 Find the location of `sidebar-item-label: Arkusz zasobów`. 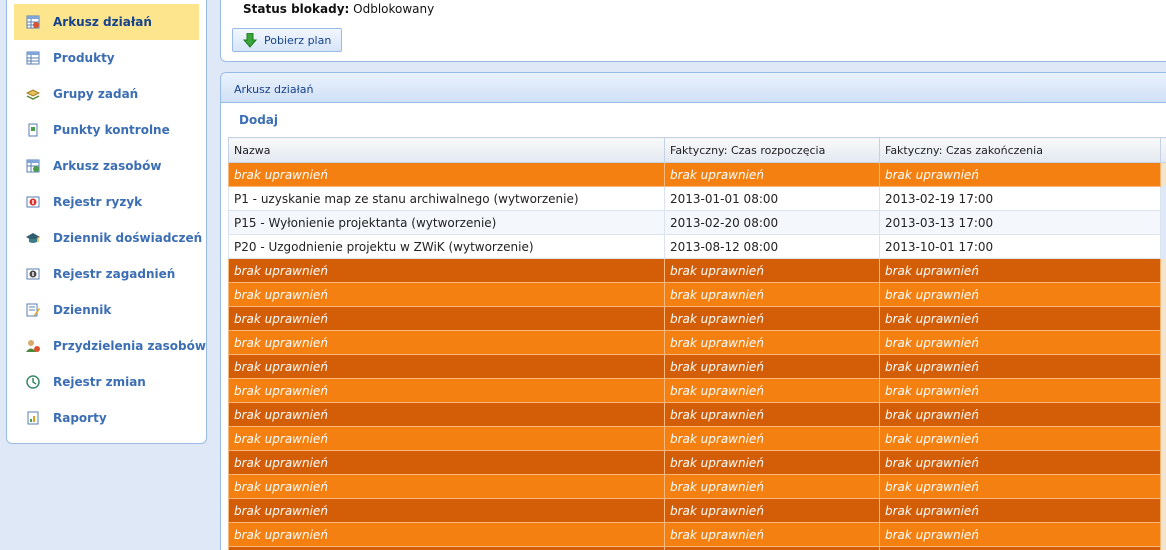

sidebar-item-label: Arkusz zasobów is located at coordinates (107, 166).